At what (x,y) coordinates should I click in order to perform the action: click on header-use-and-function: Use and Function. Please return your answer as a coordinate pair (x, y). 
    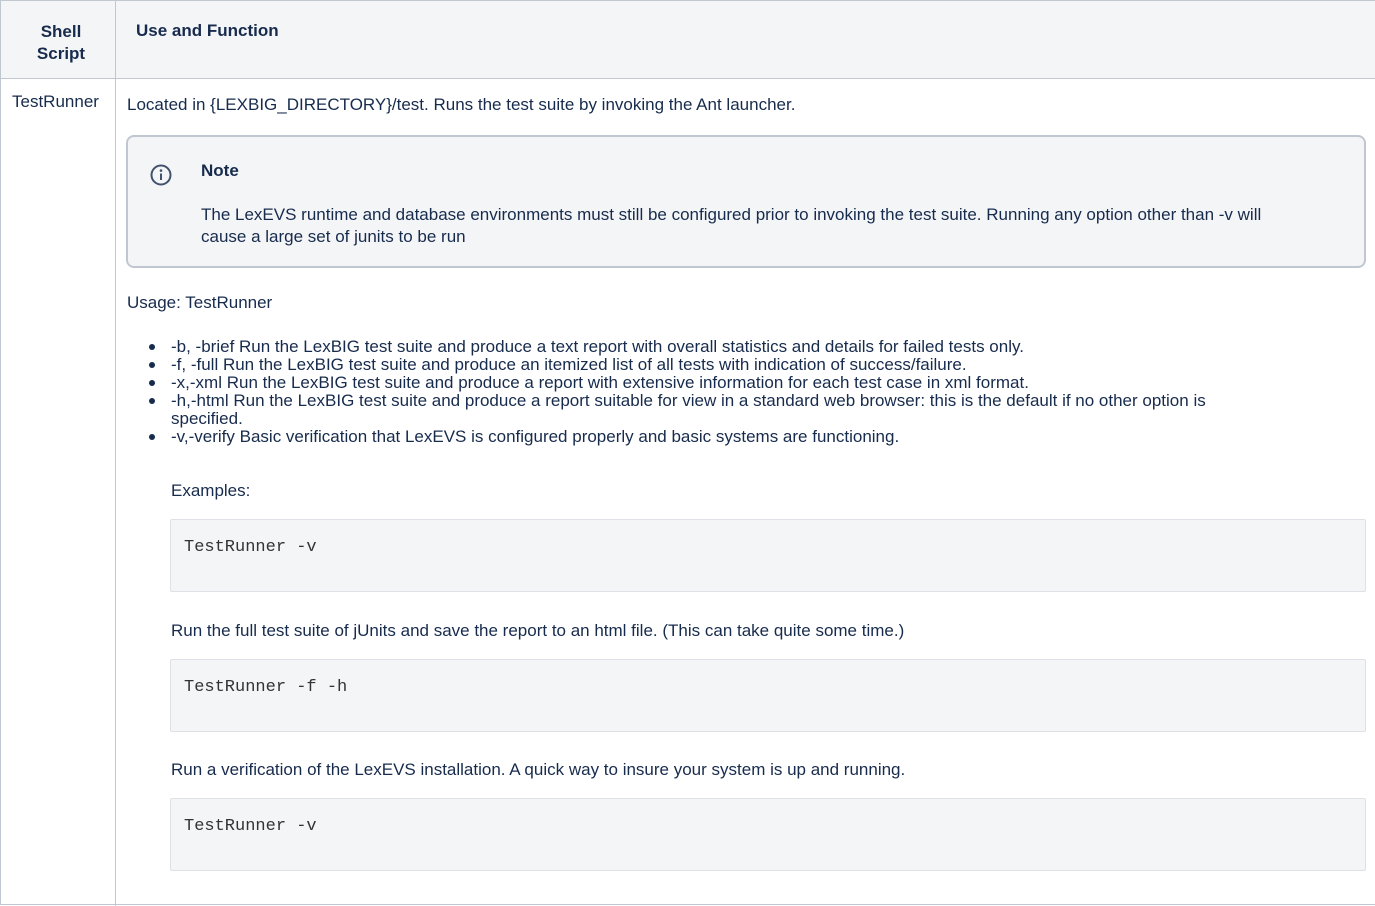
    Looking at the image, I should click on (207, 30).